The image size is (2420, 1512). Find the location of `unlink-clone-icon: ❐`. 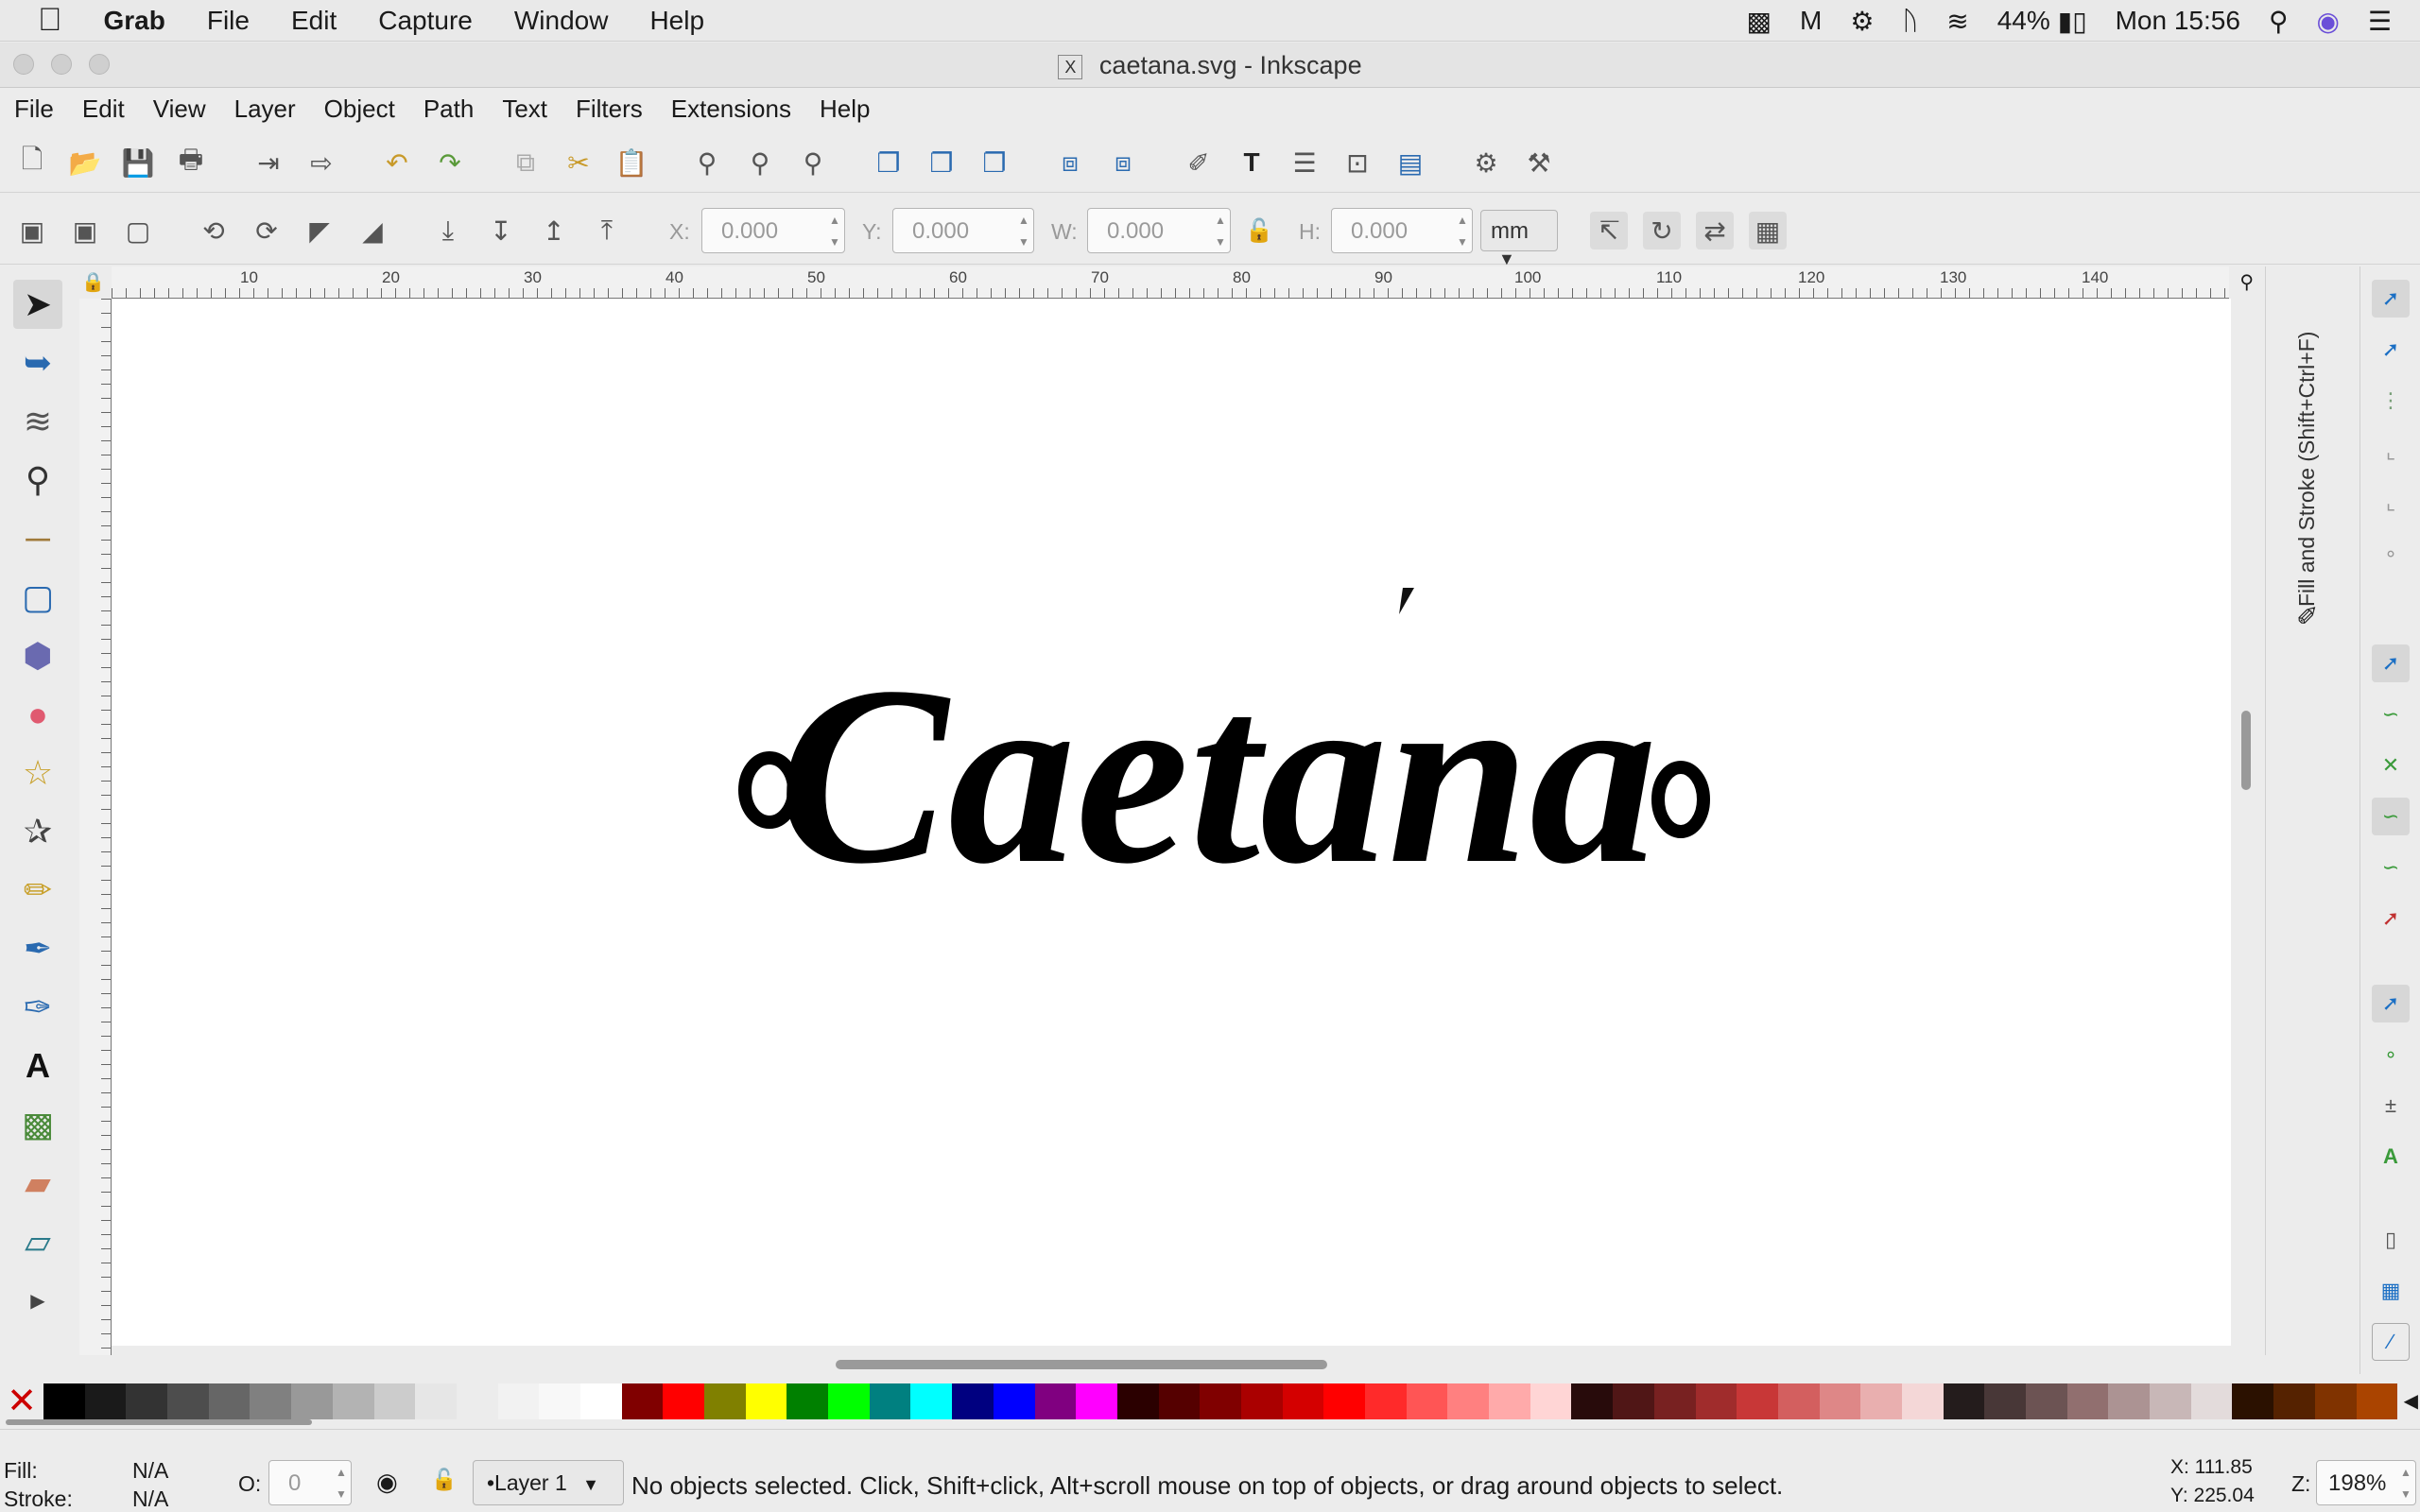

unlink-clone-icon: ❐ is located at coordinates (994, 162).